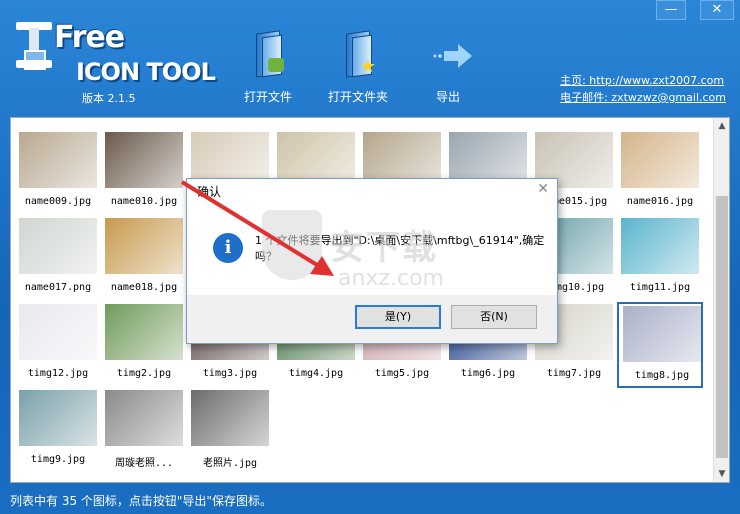  I want to click on watermark-shield-icon, so click(292, 245).